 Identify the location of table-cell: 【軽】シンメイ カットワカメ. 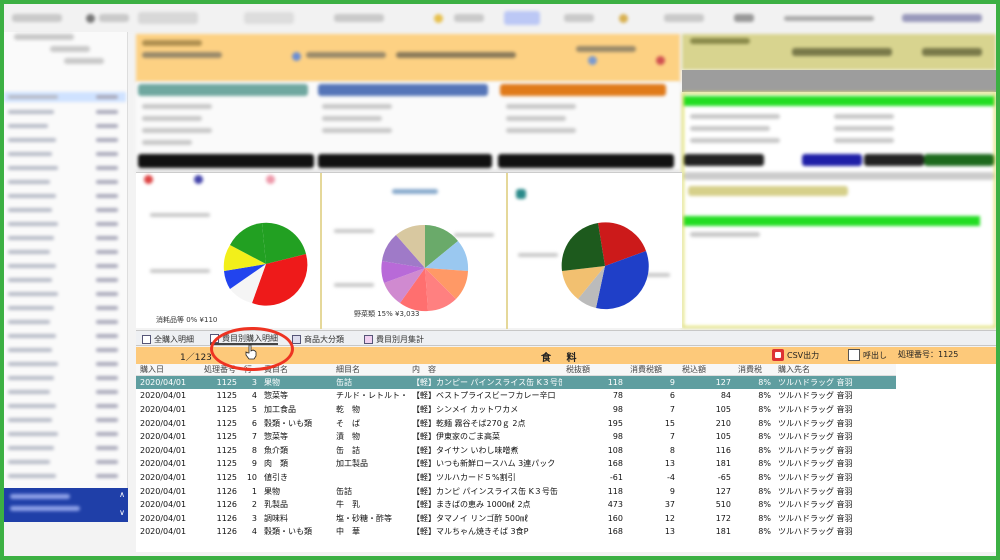
(465, 409).